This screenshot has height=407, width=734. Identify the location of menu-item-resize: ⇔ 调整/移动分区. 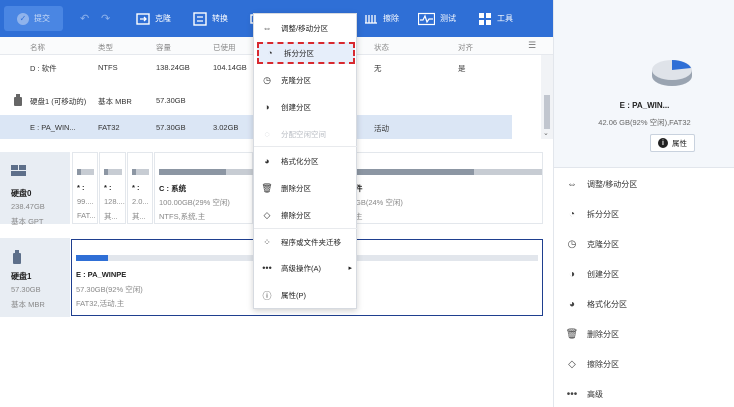
(306, 28).